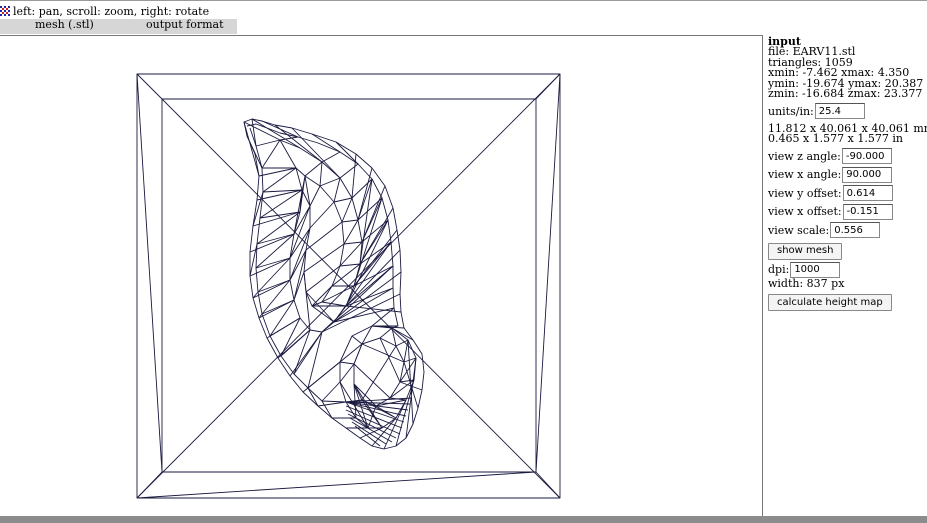  What do you see at coordinates (805, 212) in the screenshot?
I see `view-x-offset-label: view x offset:` at bounding box center [805, 212].